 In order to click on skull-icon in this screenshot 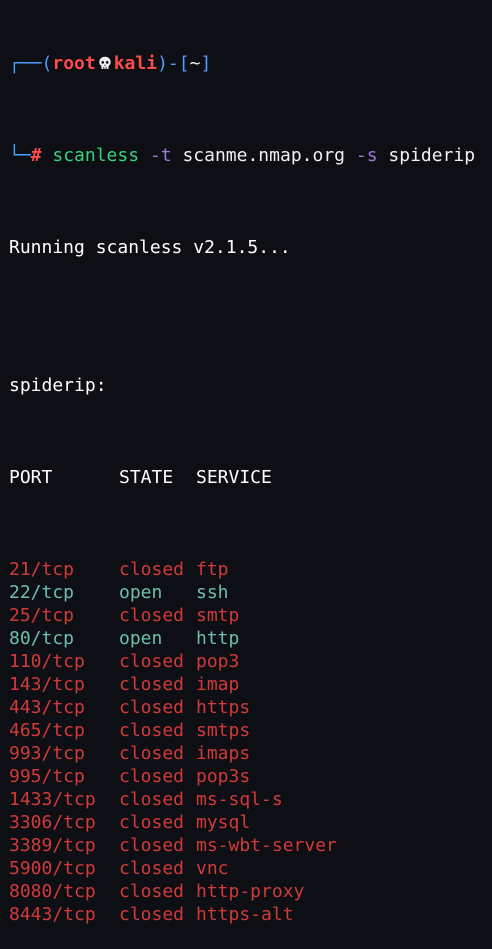, I will do `click(105, 62)`.